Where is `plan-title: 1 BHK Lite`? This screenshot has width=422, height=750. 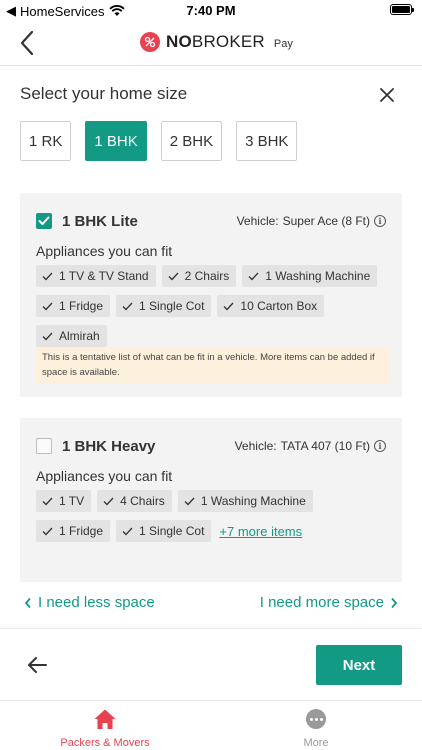 plan-title: 1 BHK Lite is located at coordinates (100, 221).